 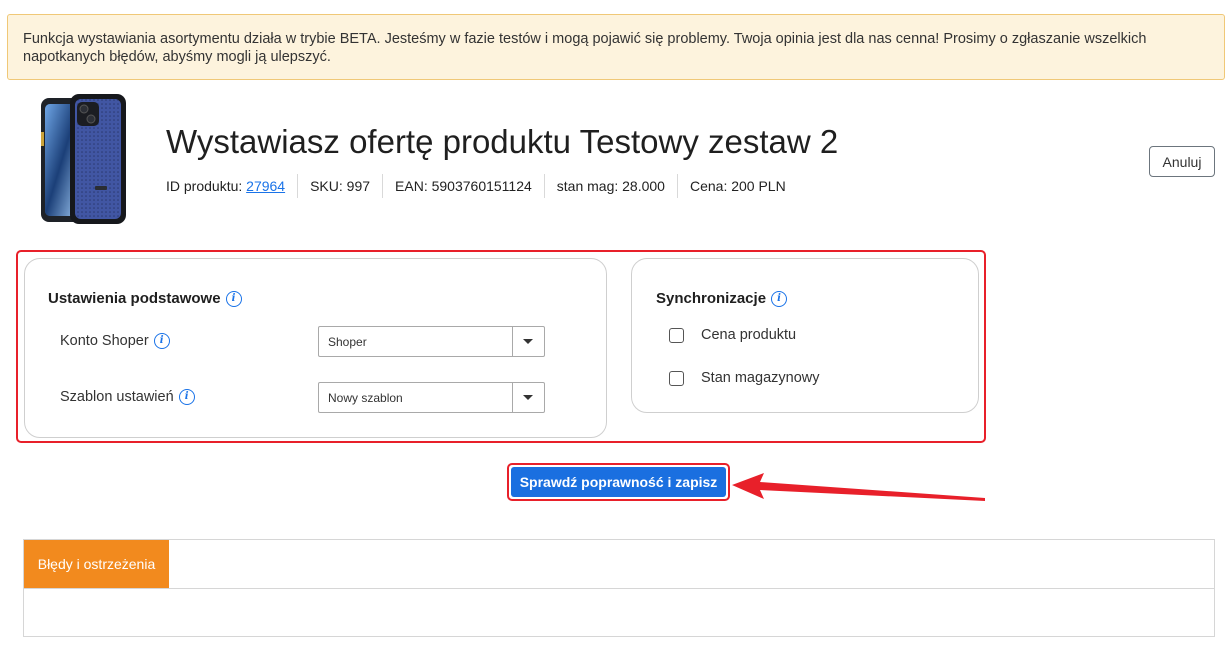 I want to click on account-select-value: Shoper, so click(x=347, y=342).